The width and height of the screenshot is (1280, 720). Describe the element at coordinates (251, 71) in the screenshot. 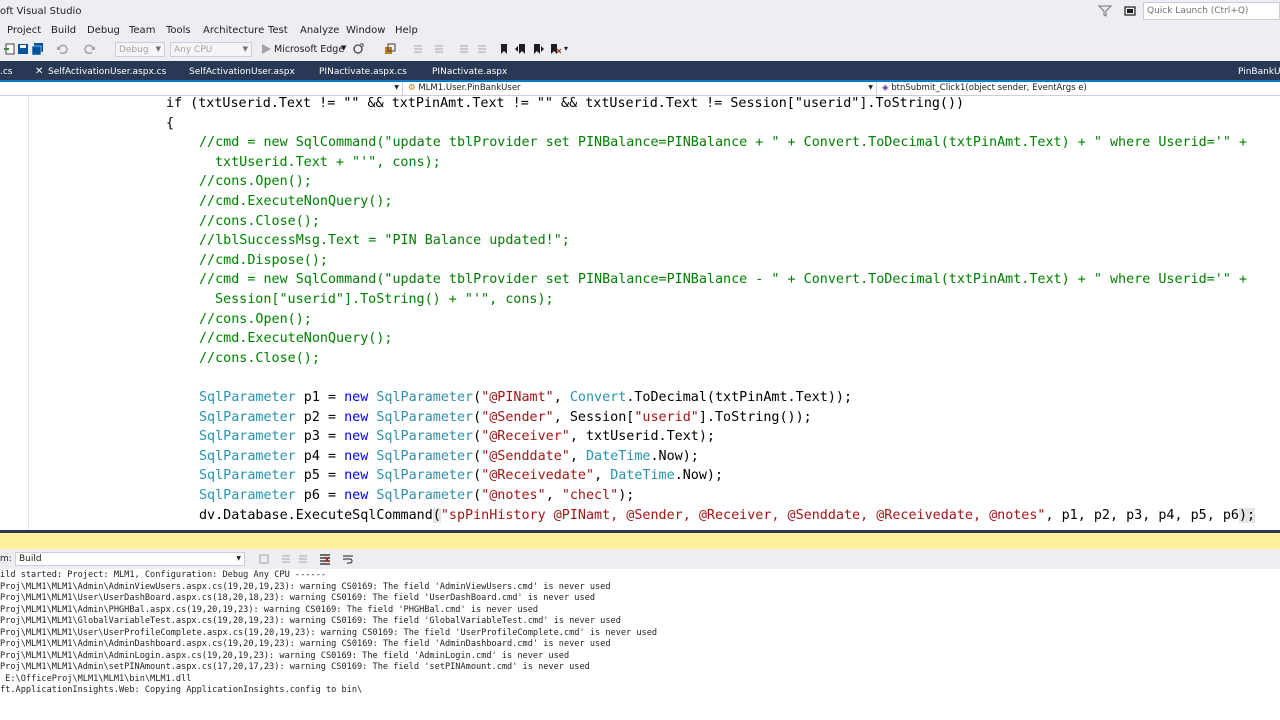

I see `tab-selfactivationuser-aspx: SelfActivationUser.aspx` at that location.